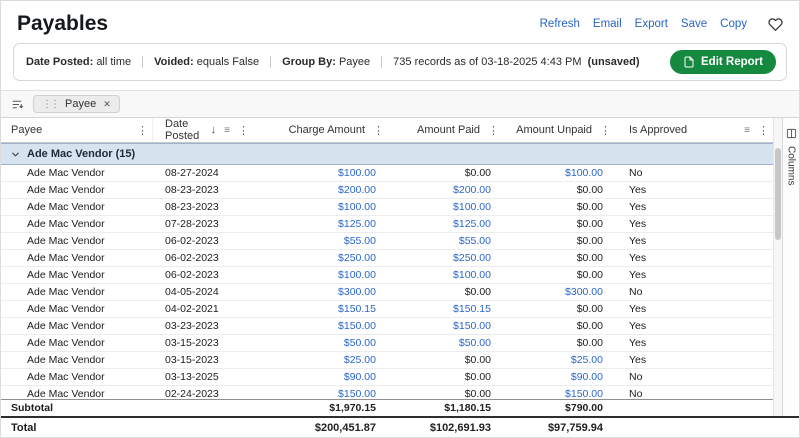 The width and height of the screenshot is (800, 438). Describe the element at coordinates (723, 62) in the screenshot. I see `edit-report-button: Edit Report` at that location.